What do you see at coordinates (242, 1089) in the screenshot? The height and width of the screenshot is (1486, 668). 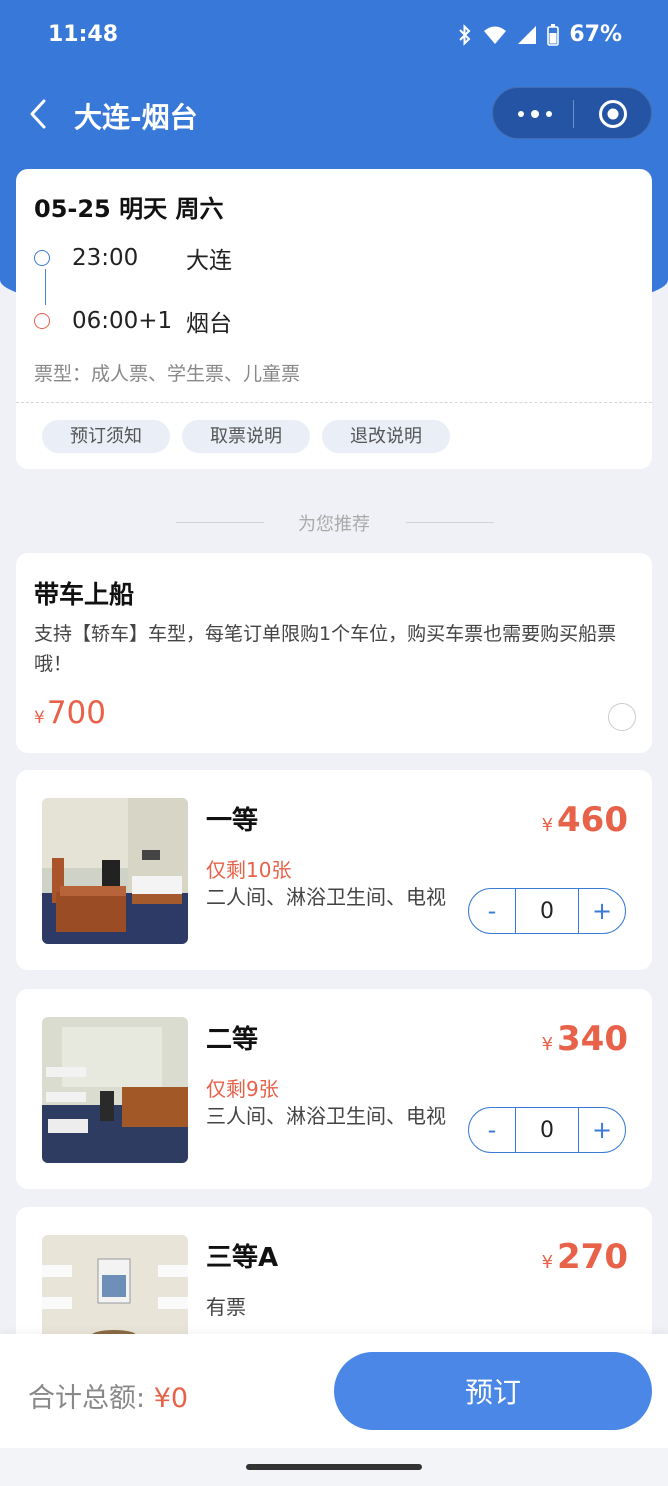 I see `room-remaining: 仅剩9张` at bounding box center [242, 1089].